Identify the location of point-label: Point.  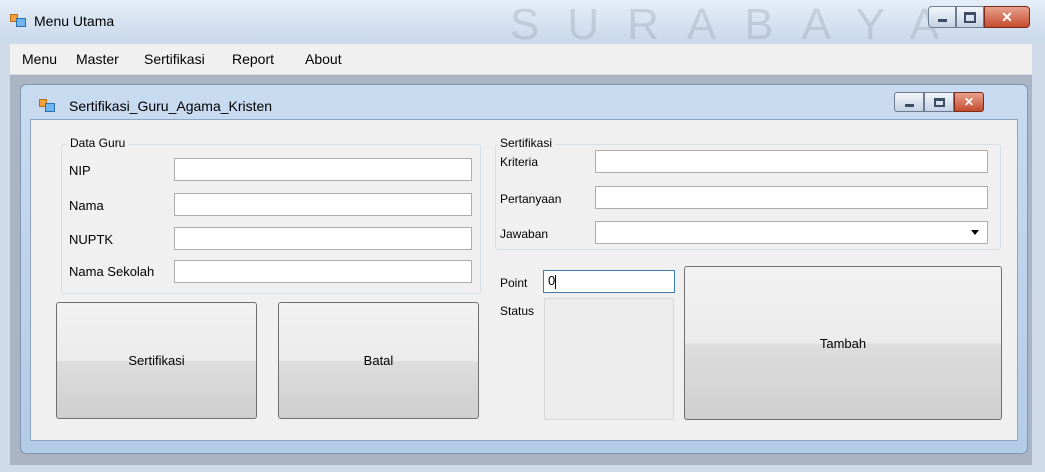
(514, 283).